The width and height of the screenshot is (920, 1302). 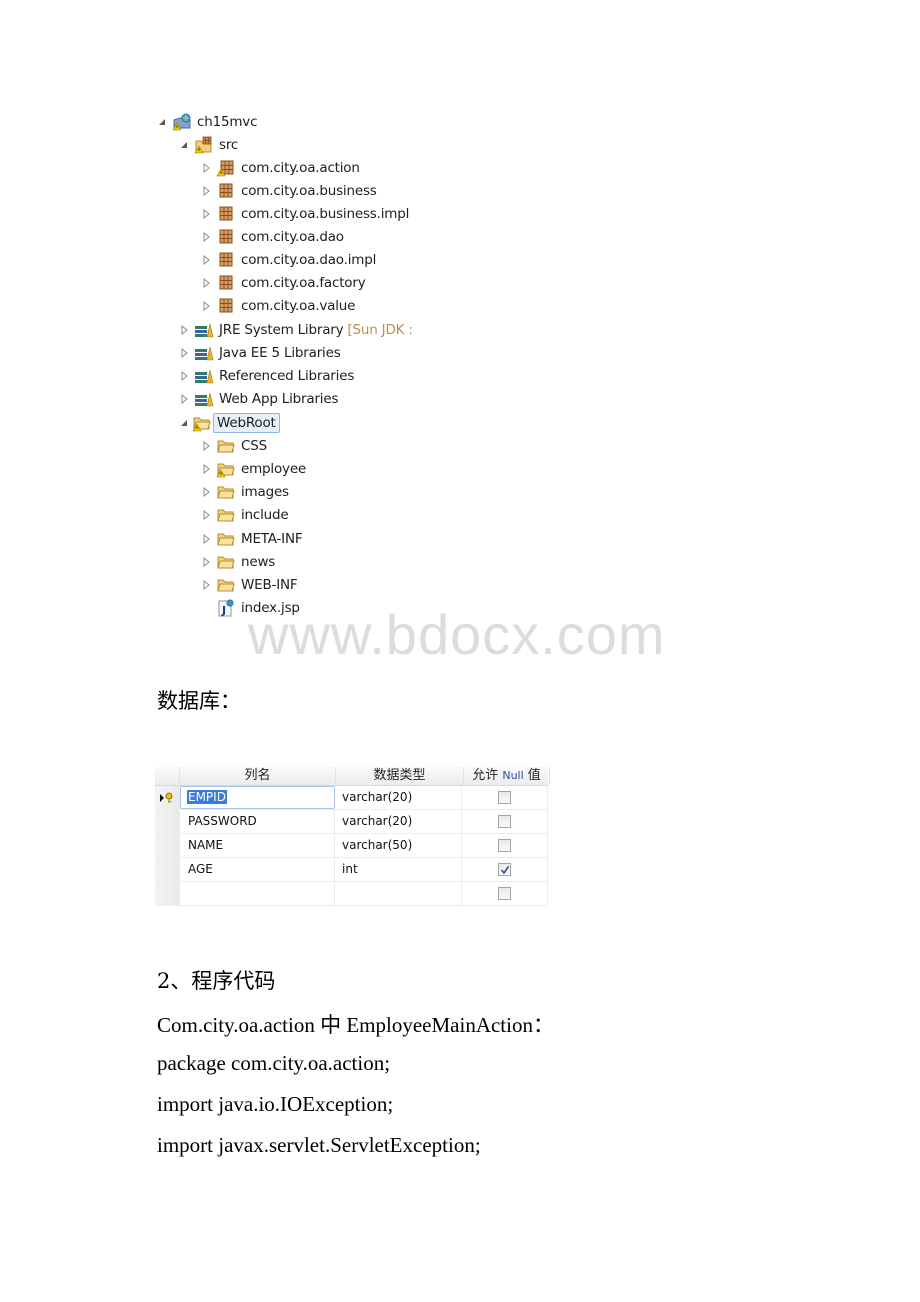 I want to click on tree-node-label: JRE System Library, so click(x=281, y=330).